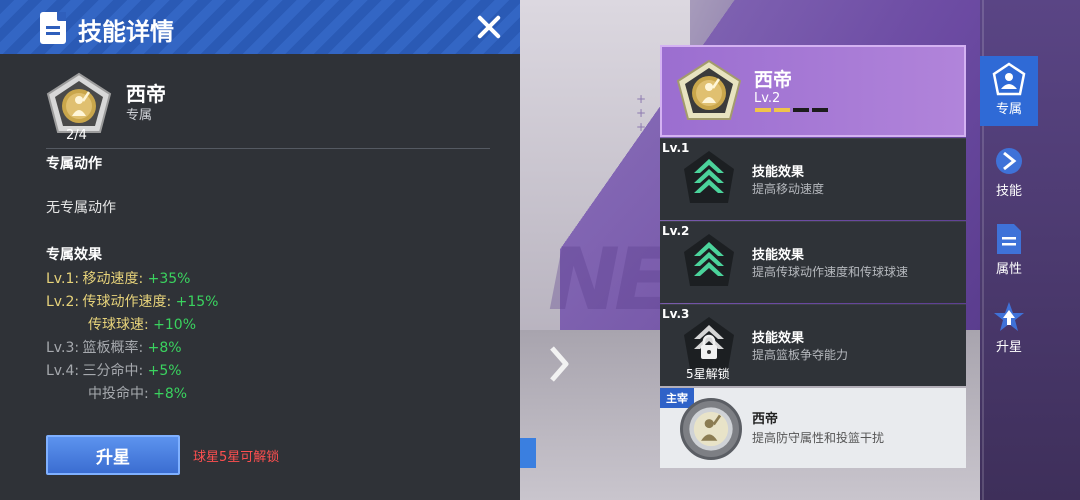  I want to click on nav-label: 技能, so click(1008, 191).